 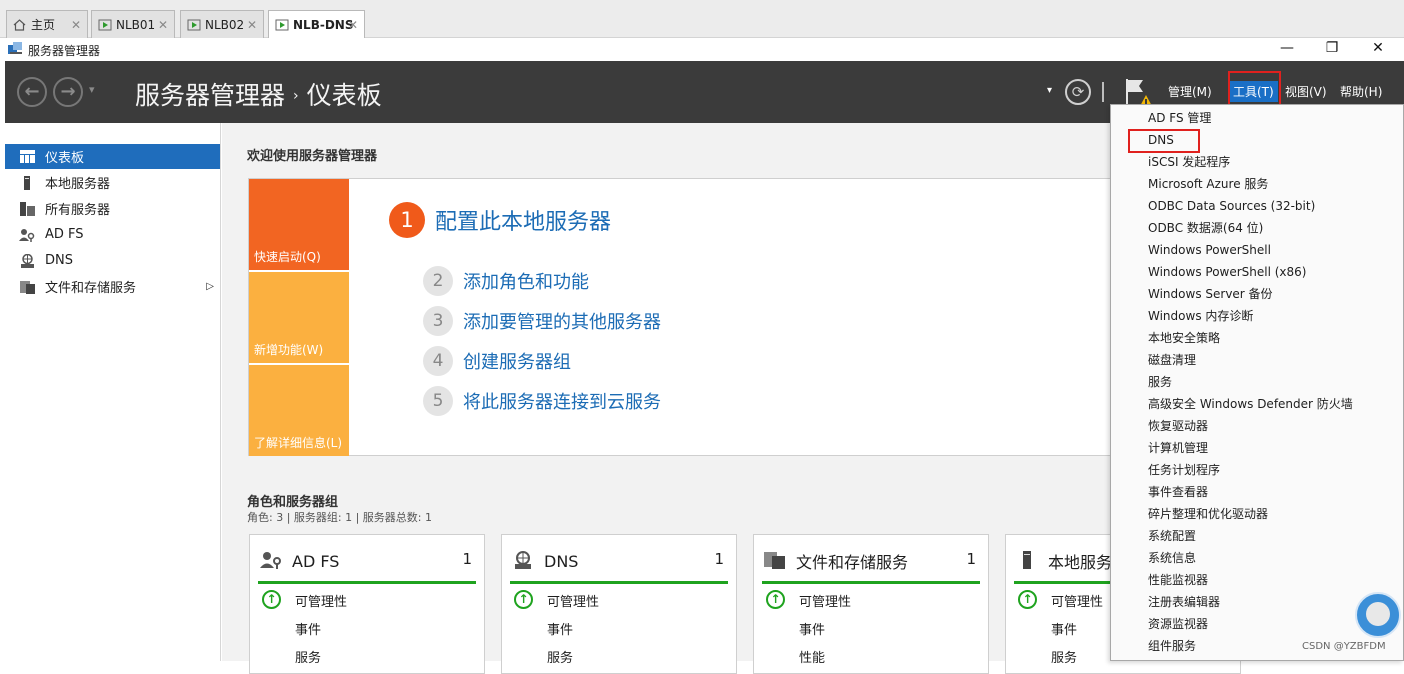 What do you see at coordinates (1257, 294) in the screenshot?
I see `menu-item-server-backup: Windows Server 备份` at bounding box center [1257, 294].